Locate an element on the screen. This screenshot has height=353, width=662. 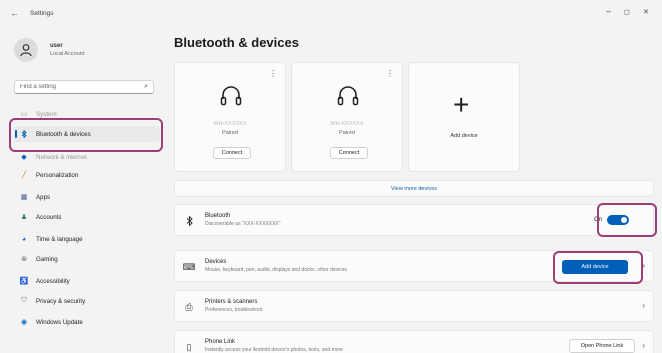
printers-title: Printers & scanners is located at coordinates (231, 302).